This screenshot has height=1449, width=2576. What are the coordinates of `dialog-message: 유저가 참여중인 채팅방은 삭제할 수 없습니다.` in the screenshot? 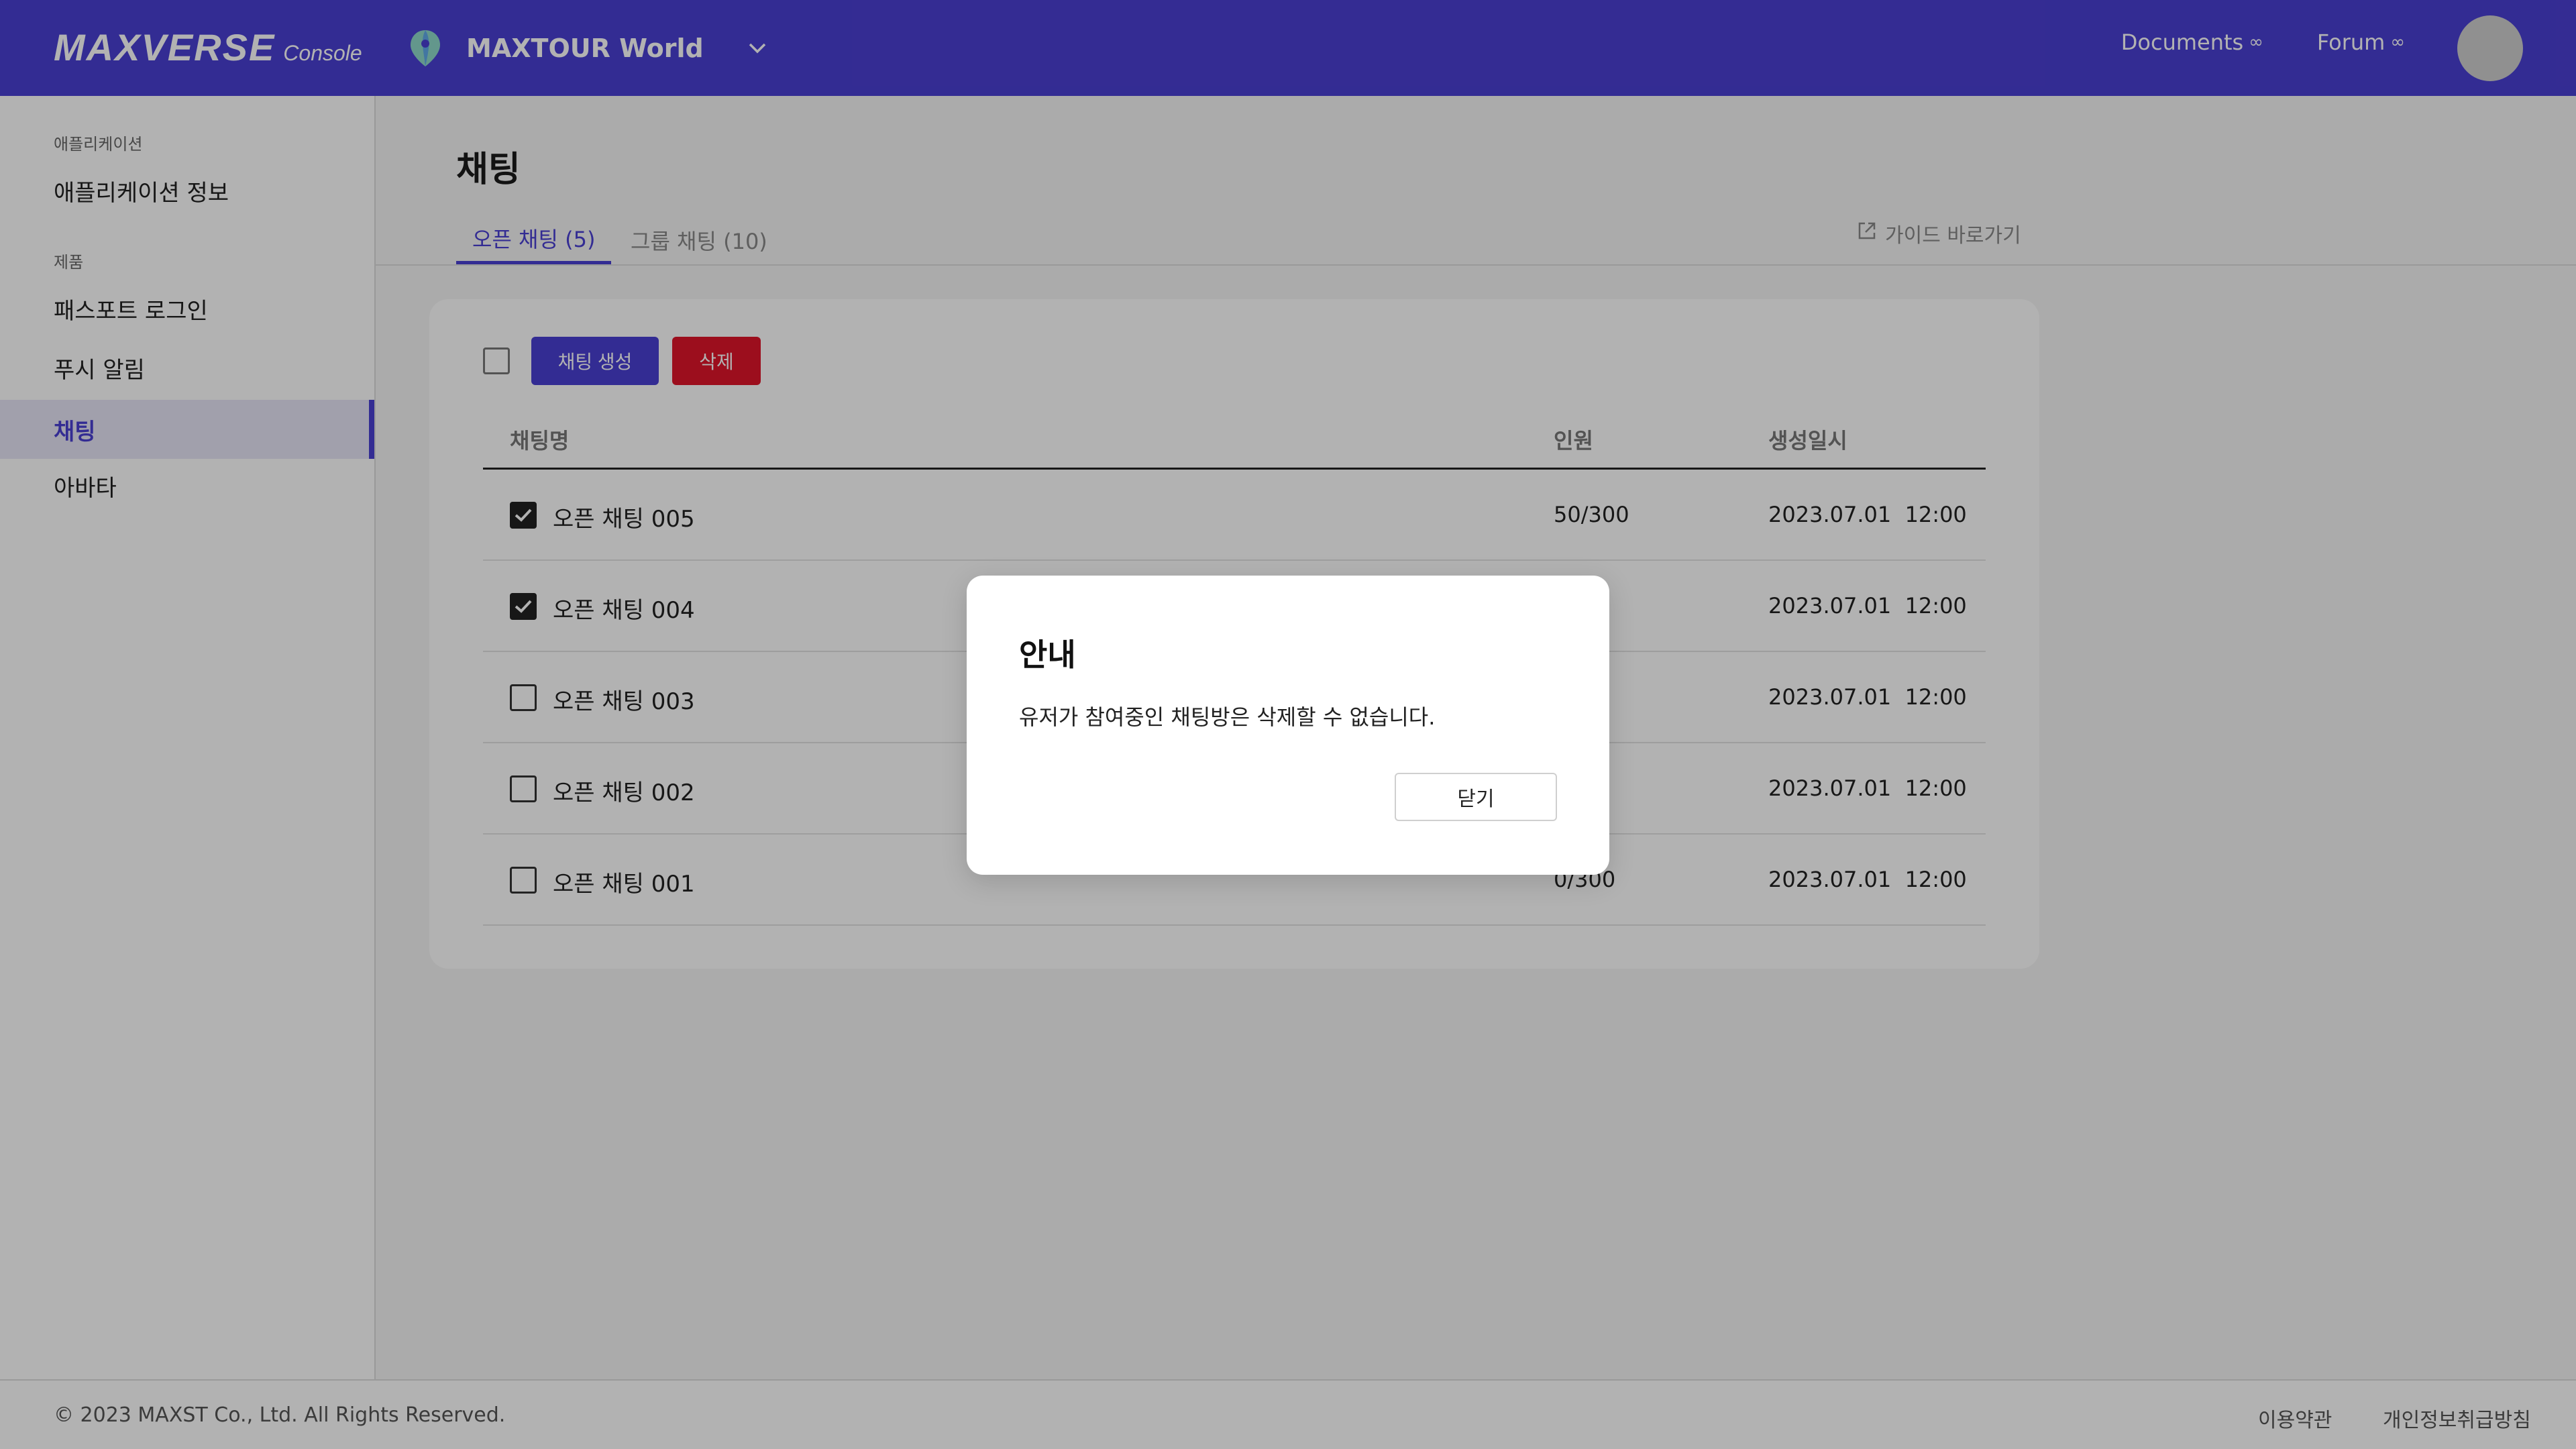 It's located at (1227, 717).